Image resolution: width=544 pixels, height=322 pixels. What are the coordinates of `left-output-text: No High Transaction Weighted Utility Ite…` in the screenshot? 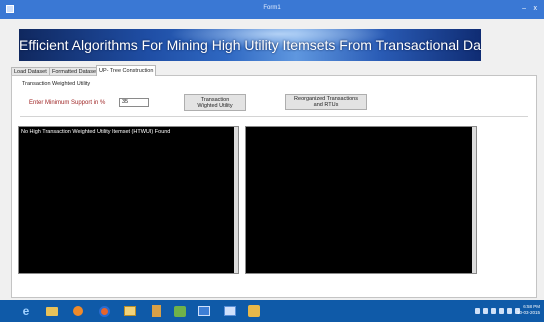 It's located at (96, 132).